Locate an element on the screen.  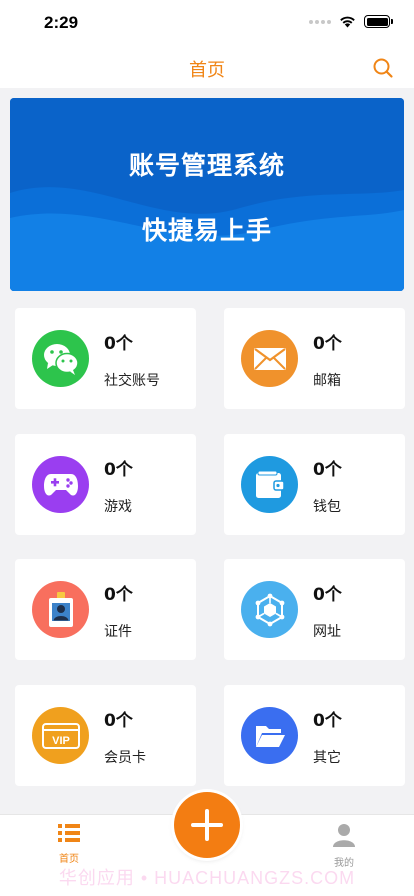
add-button is located at coordinates (207, 825).